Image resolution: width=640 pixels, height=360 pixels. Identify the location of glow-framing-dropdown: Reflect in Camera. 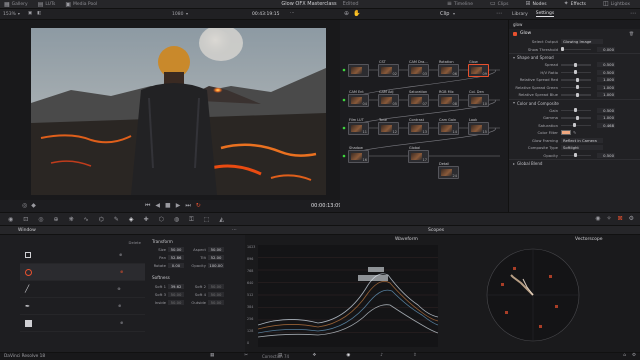
(582, 140).